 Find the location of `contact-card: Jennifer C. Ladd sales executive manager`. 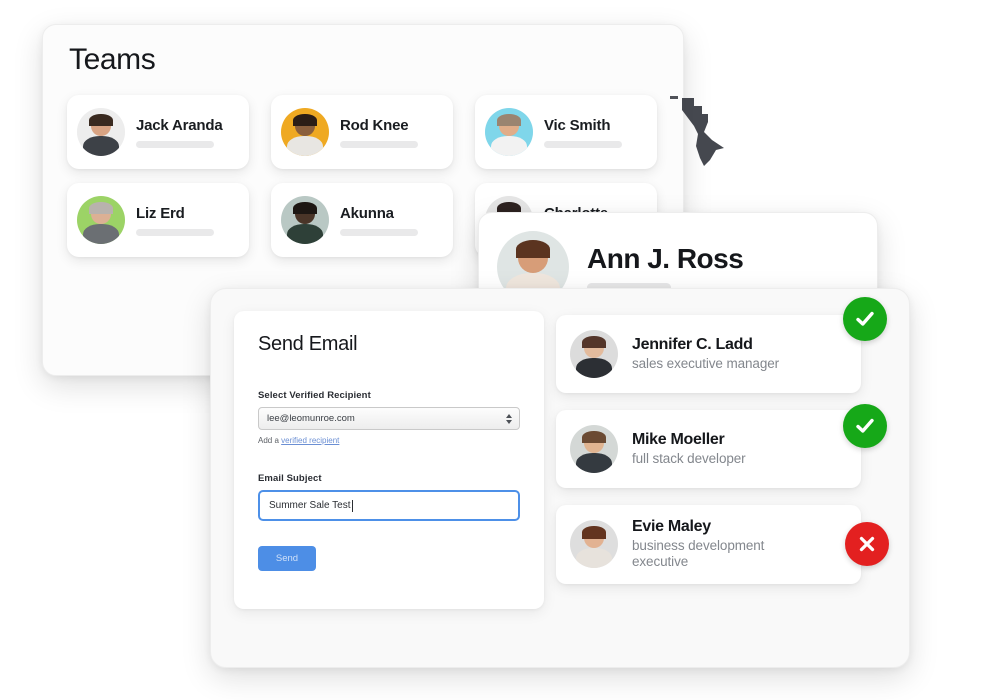

contact-card: Jennifer C. Ladd sales executive manager is located at coordinates (721, 345).